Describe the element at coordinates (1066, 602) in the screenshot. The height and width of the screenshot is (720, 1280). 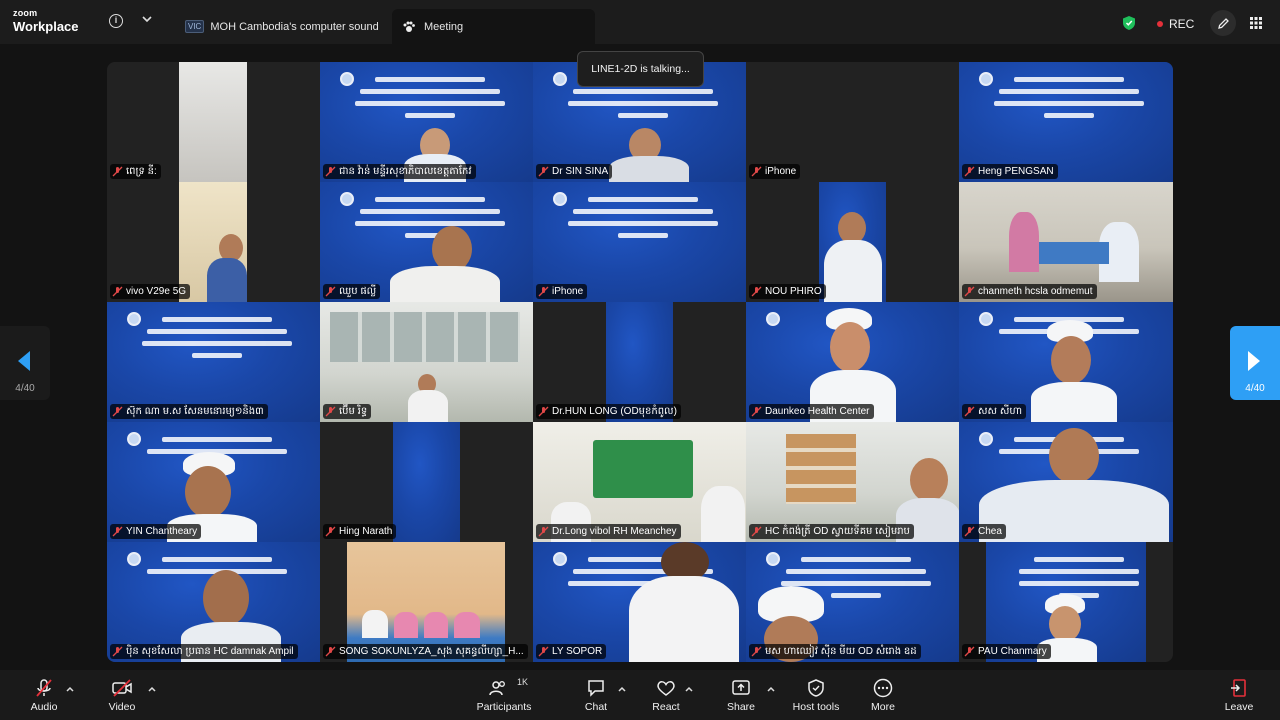
I see `participant-tile: PAU Chanmary` at that location.